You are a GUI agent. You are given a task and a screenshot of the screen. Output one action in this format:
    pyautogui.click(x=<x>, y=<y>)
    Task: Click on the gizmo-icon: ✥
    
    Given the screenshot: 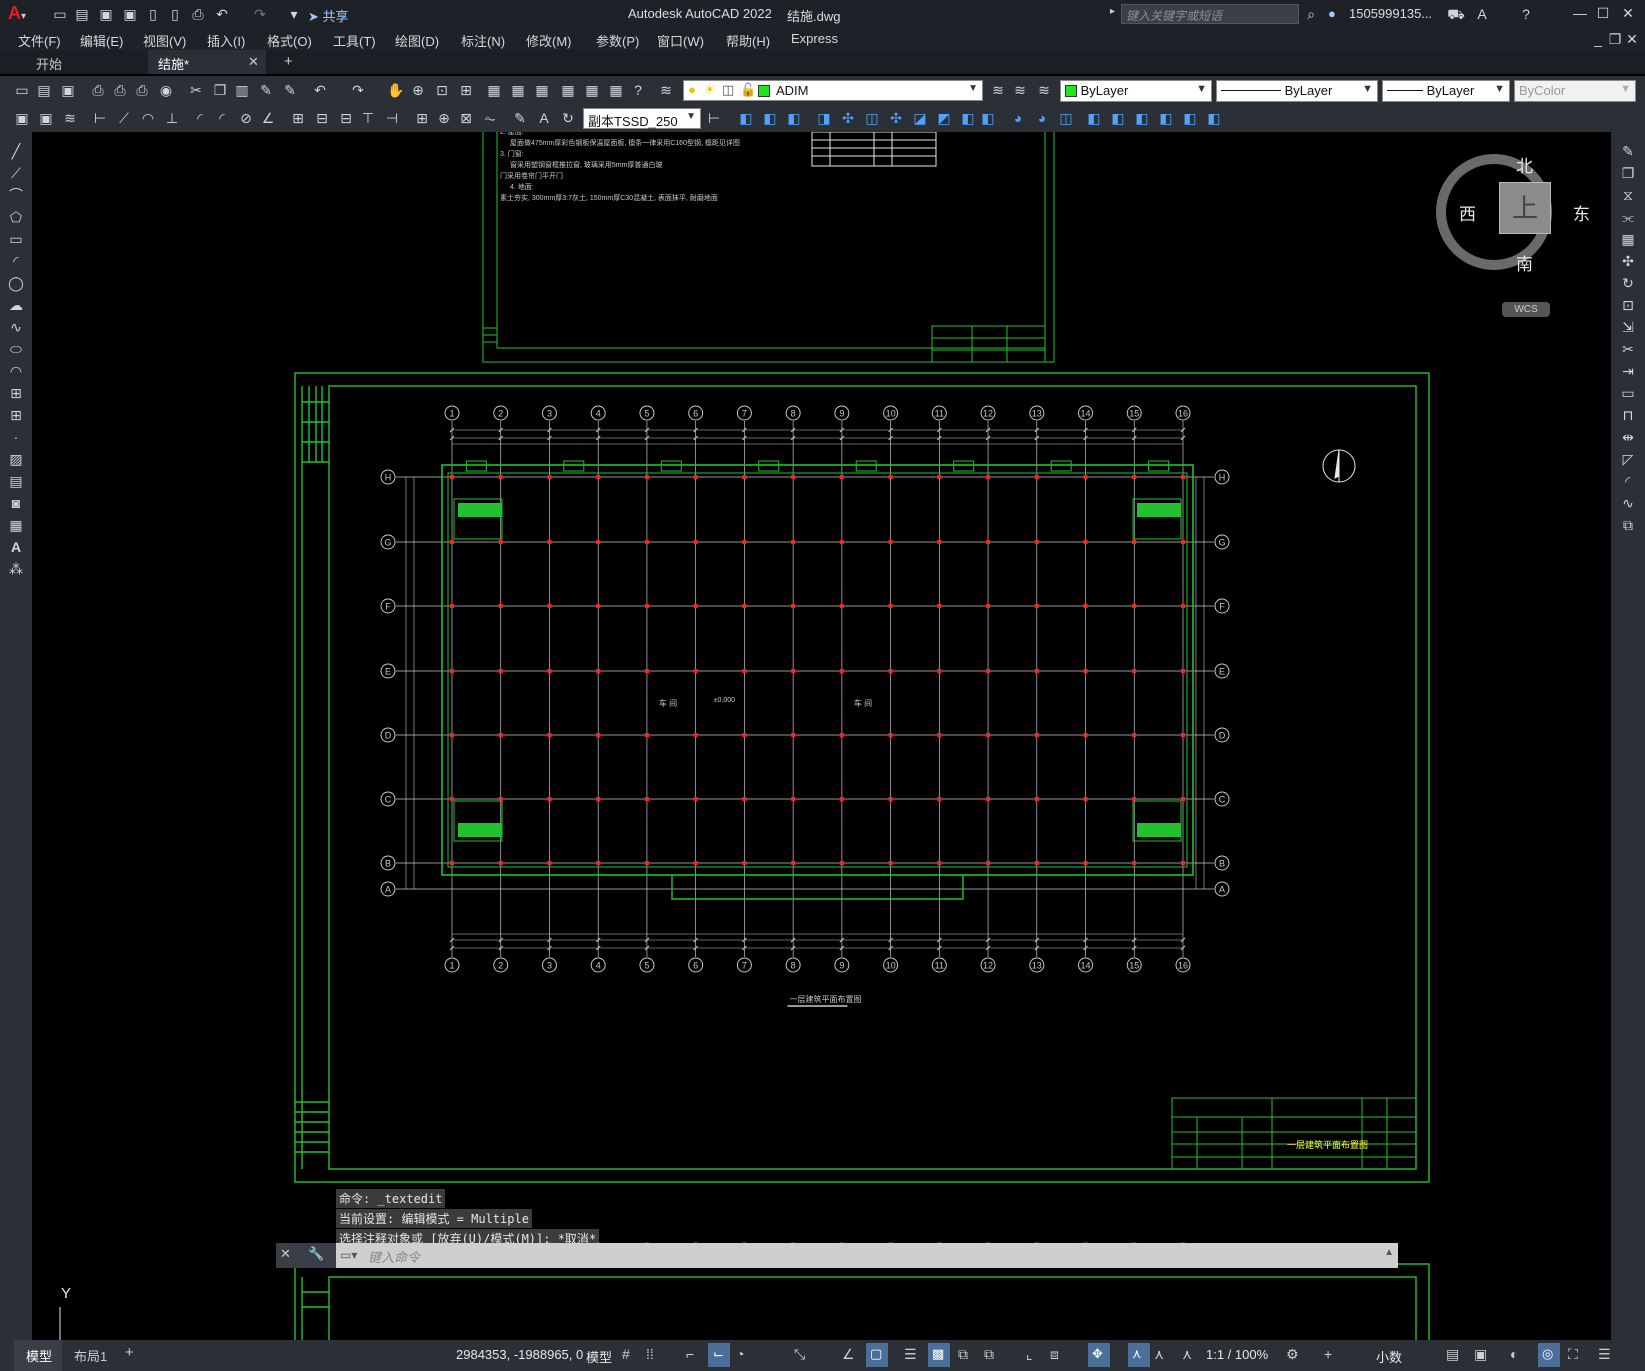 What is the action you would take?
    pyautogui.click(x=1099, y=1355)
    